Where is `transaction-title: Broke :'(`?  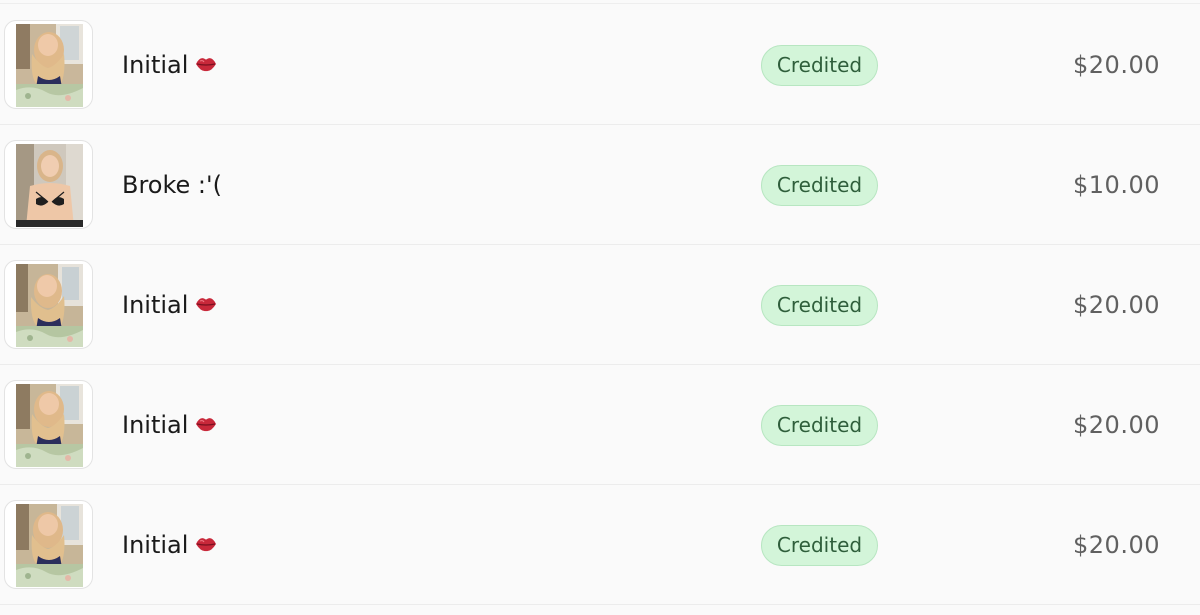
transaction-title: Broke :'( is located at coordinates (172, 185).